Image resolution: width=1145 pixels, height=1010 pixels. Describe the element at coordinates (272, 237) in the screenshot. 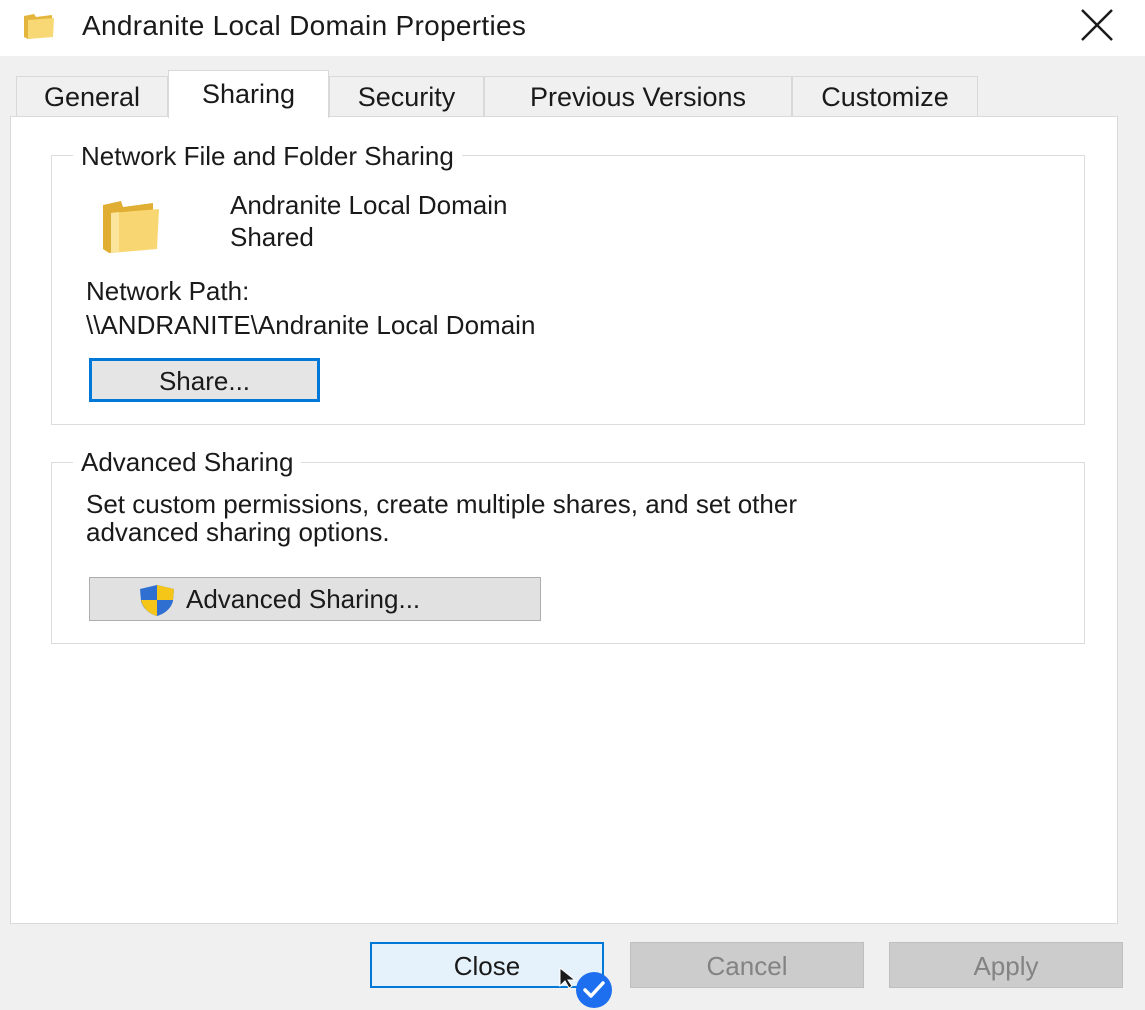

I see `share-status: Shared` at that location.